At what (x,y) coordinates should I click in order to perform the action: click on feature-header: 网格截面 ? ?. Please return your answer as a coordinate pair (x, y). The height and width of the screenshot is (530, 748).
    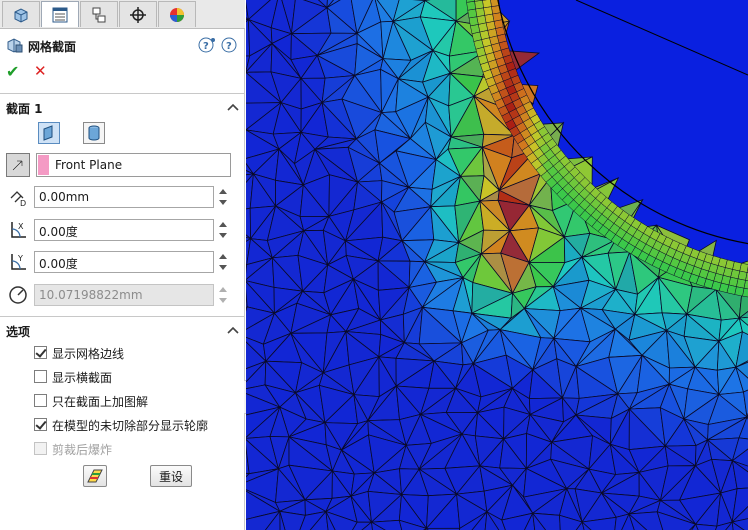
    Looking at the image, I should click on (124, 46).